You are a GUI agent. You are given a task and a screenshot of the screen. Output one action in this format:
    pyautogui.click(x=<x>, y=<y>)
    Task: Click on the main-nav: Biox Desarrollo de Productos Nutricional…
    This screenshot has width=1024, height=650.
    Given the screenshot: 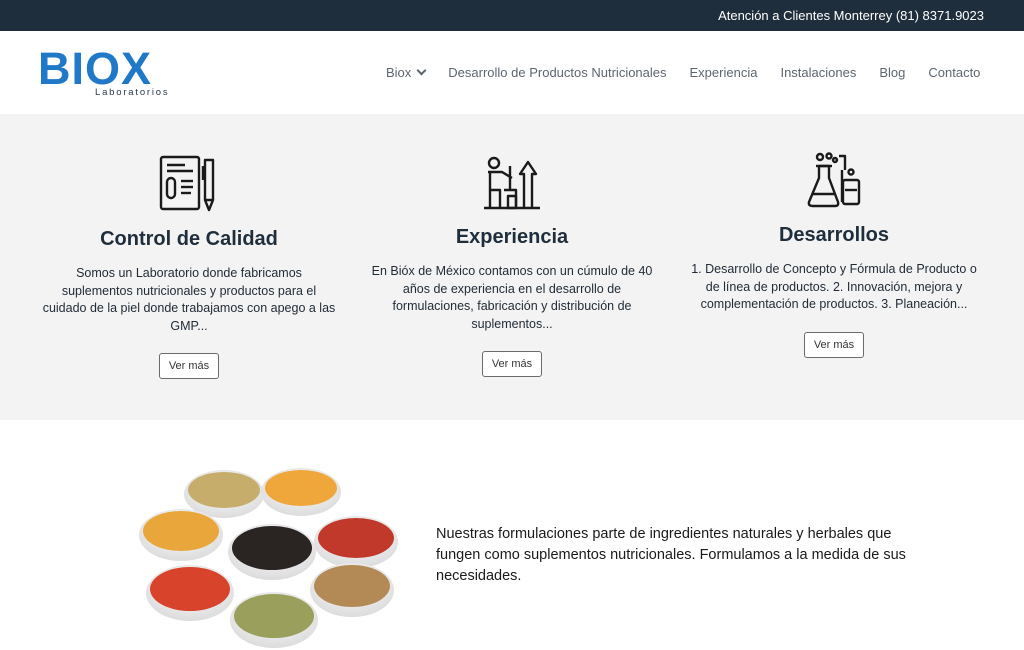 What is the action you would take?
    pyautogui.click(x=683, y=72)
    